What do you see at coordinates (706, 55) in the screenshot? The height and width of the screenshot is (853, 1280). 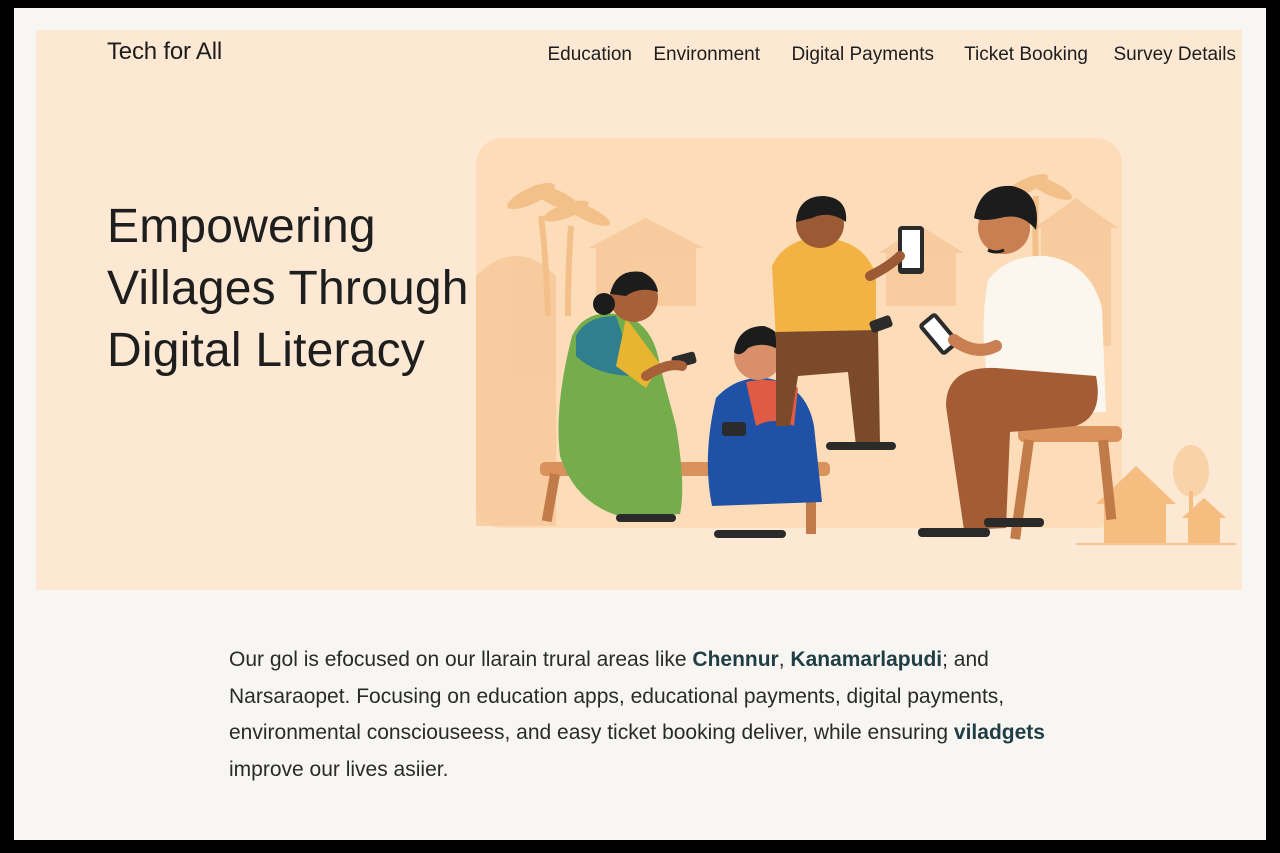 I see `nav-environment: Environment` at bounding box center [706, 55].